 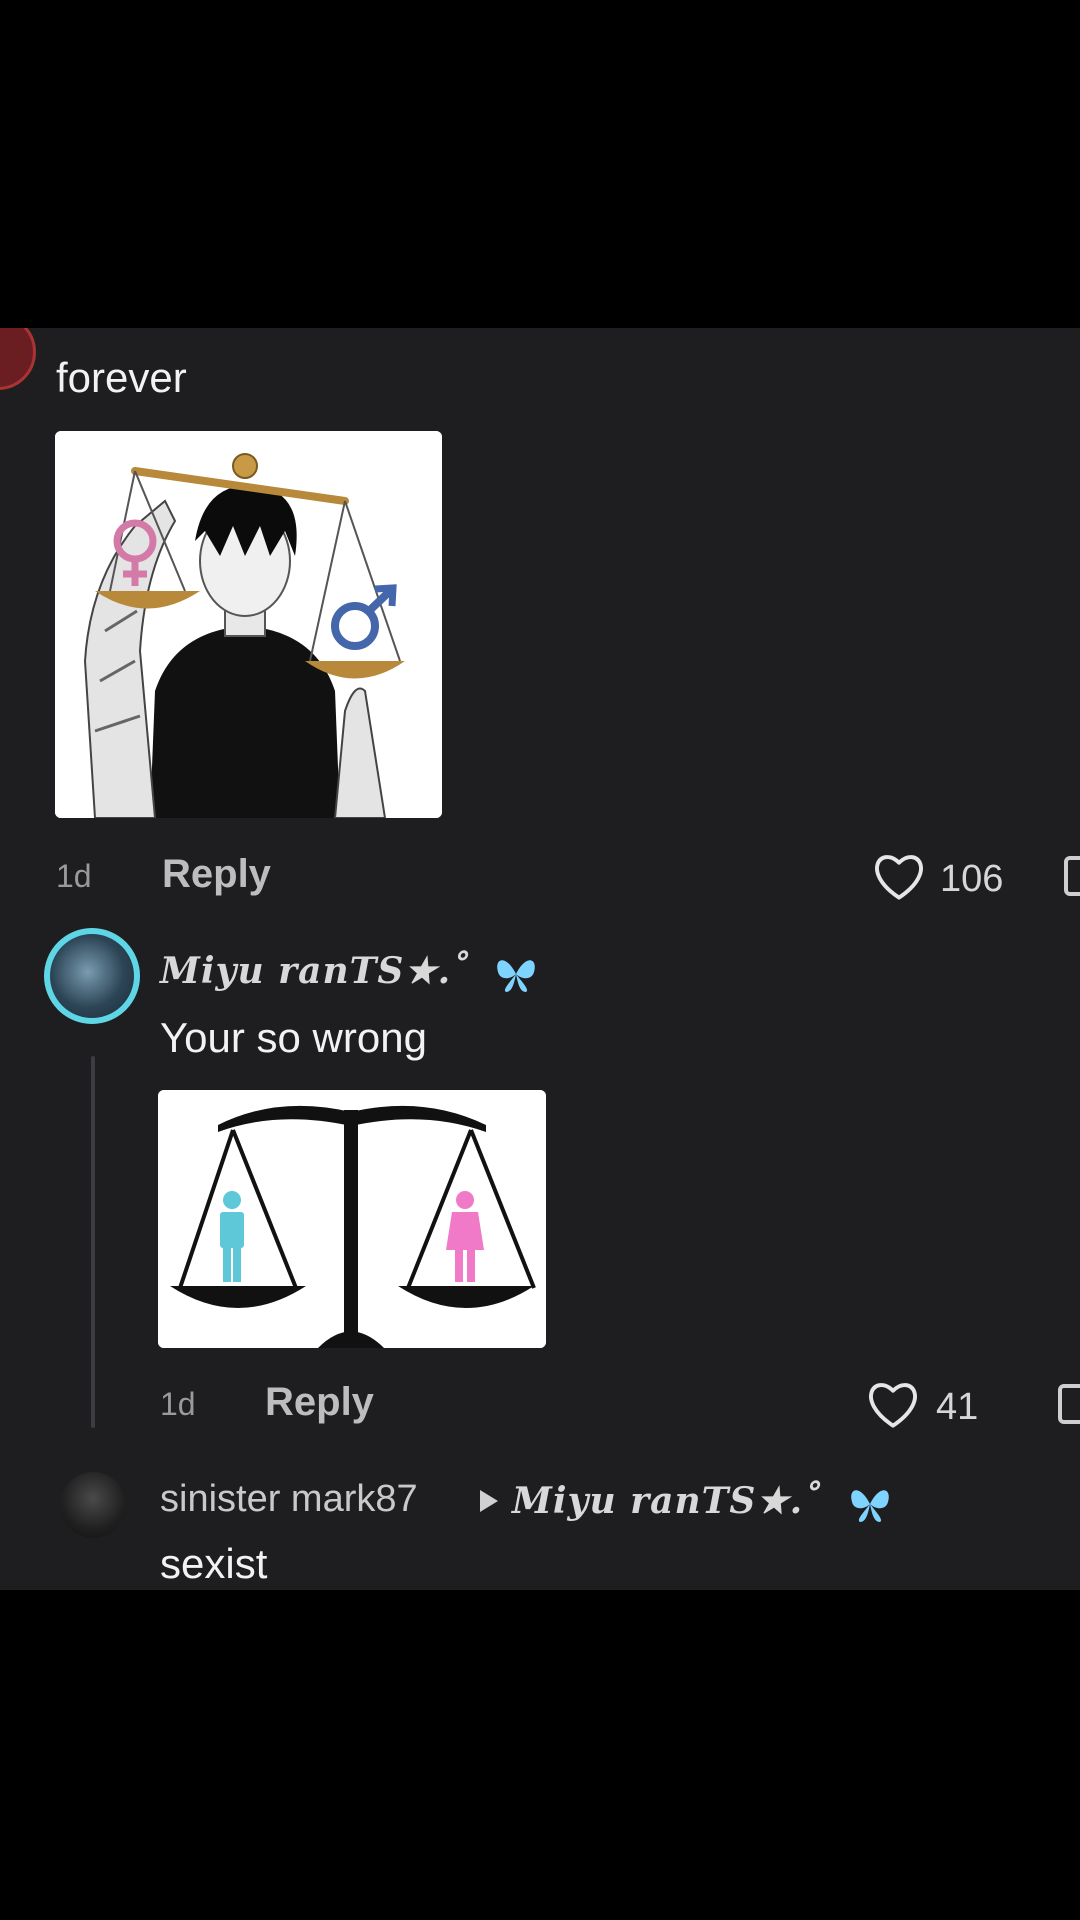 What do you see at coordinates (972, 879) in the screenshot?
I see `like-count: 106` at bounding box center [972, 879].